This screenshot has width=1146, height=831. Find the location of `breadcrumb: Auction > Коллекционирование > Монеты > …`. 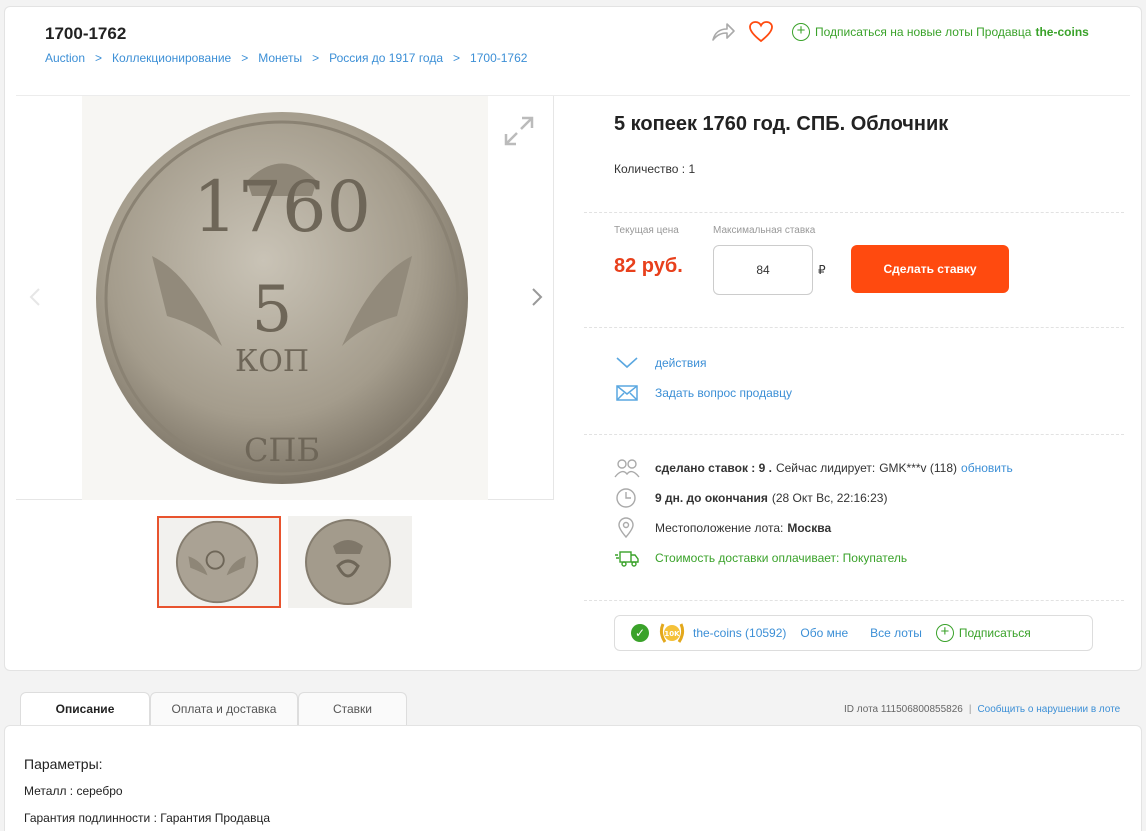

breadcrumb: Auction > Коллекционирование > Монеты > … is located at coordinates (286, 58).